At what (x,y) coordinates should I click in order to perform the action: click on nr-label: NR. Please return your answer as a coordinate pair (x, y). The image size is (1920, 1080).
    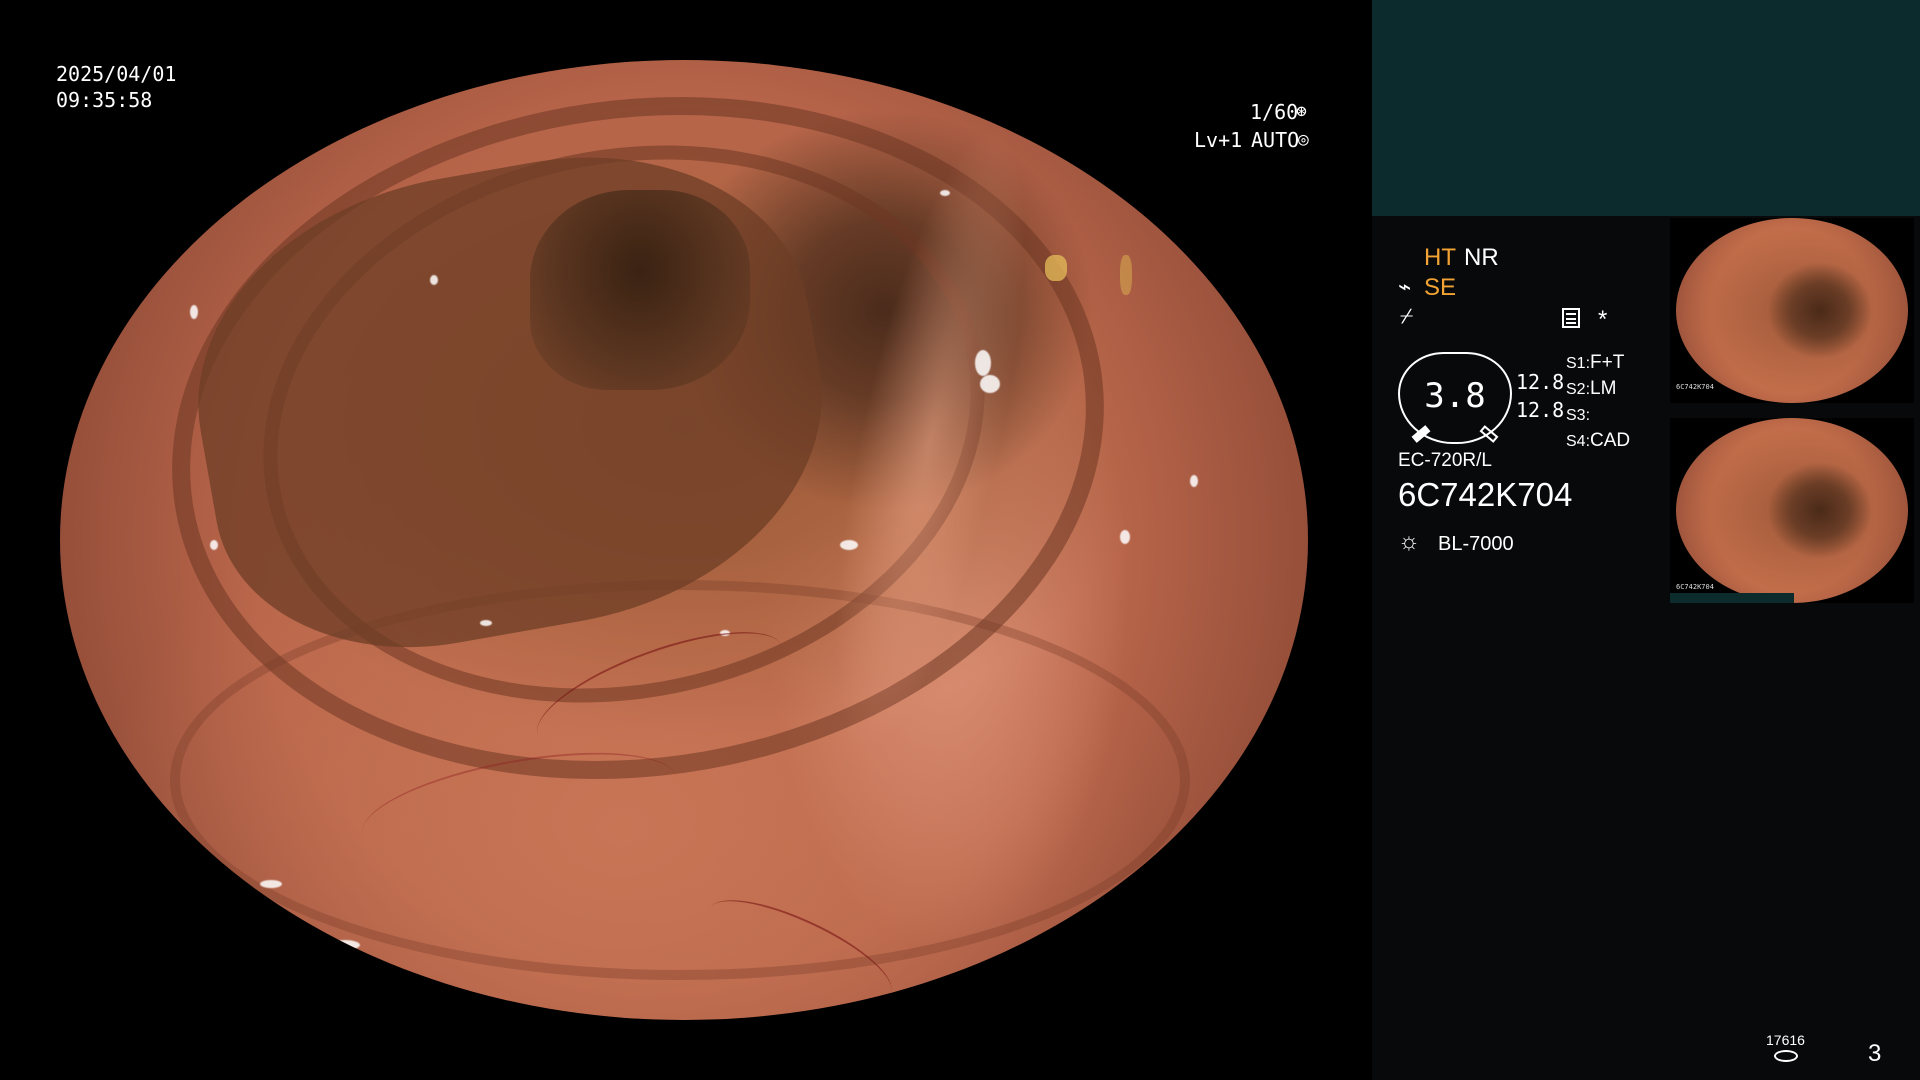
    Looking at the image, I should click on (1481, 257).